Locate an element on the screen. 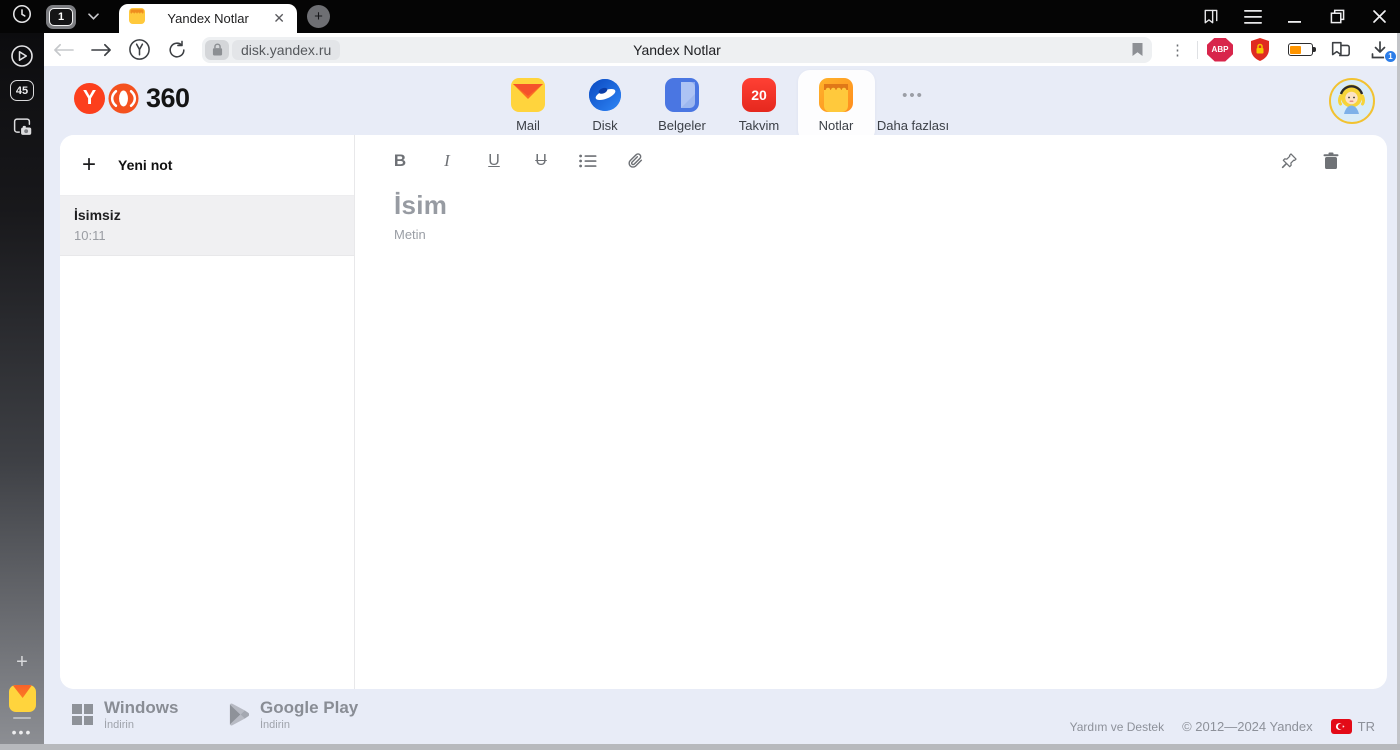 This screenshot has width=1400, height=750. avatar-image is located at coordinates (1351, 100).